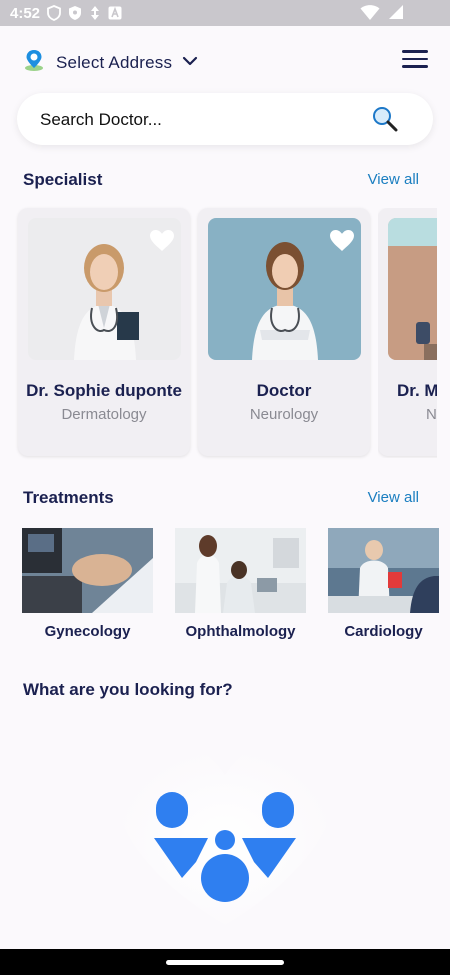 This screenshot has width=450, height=975. I want to click on chevron-down-icon, so click(190, 63).